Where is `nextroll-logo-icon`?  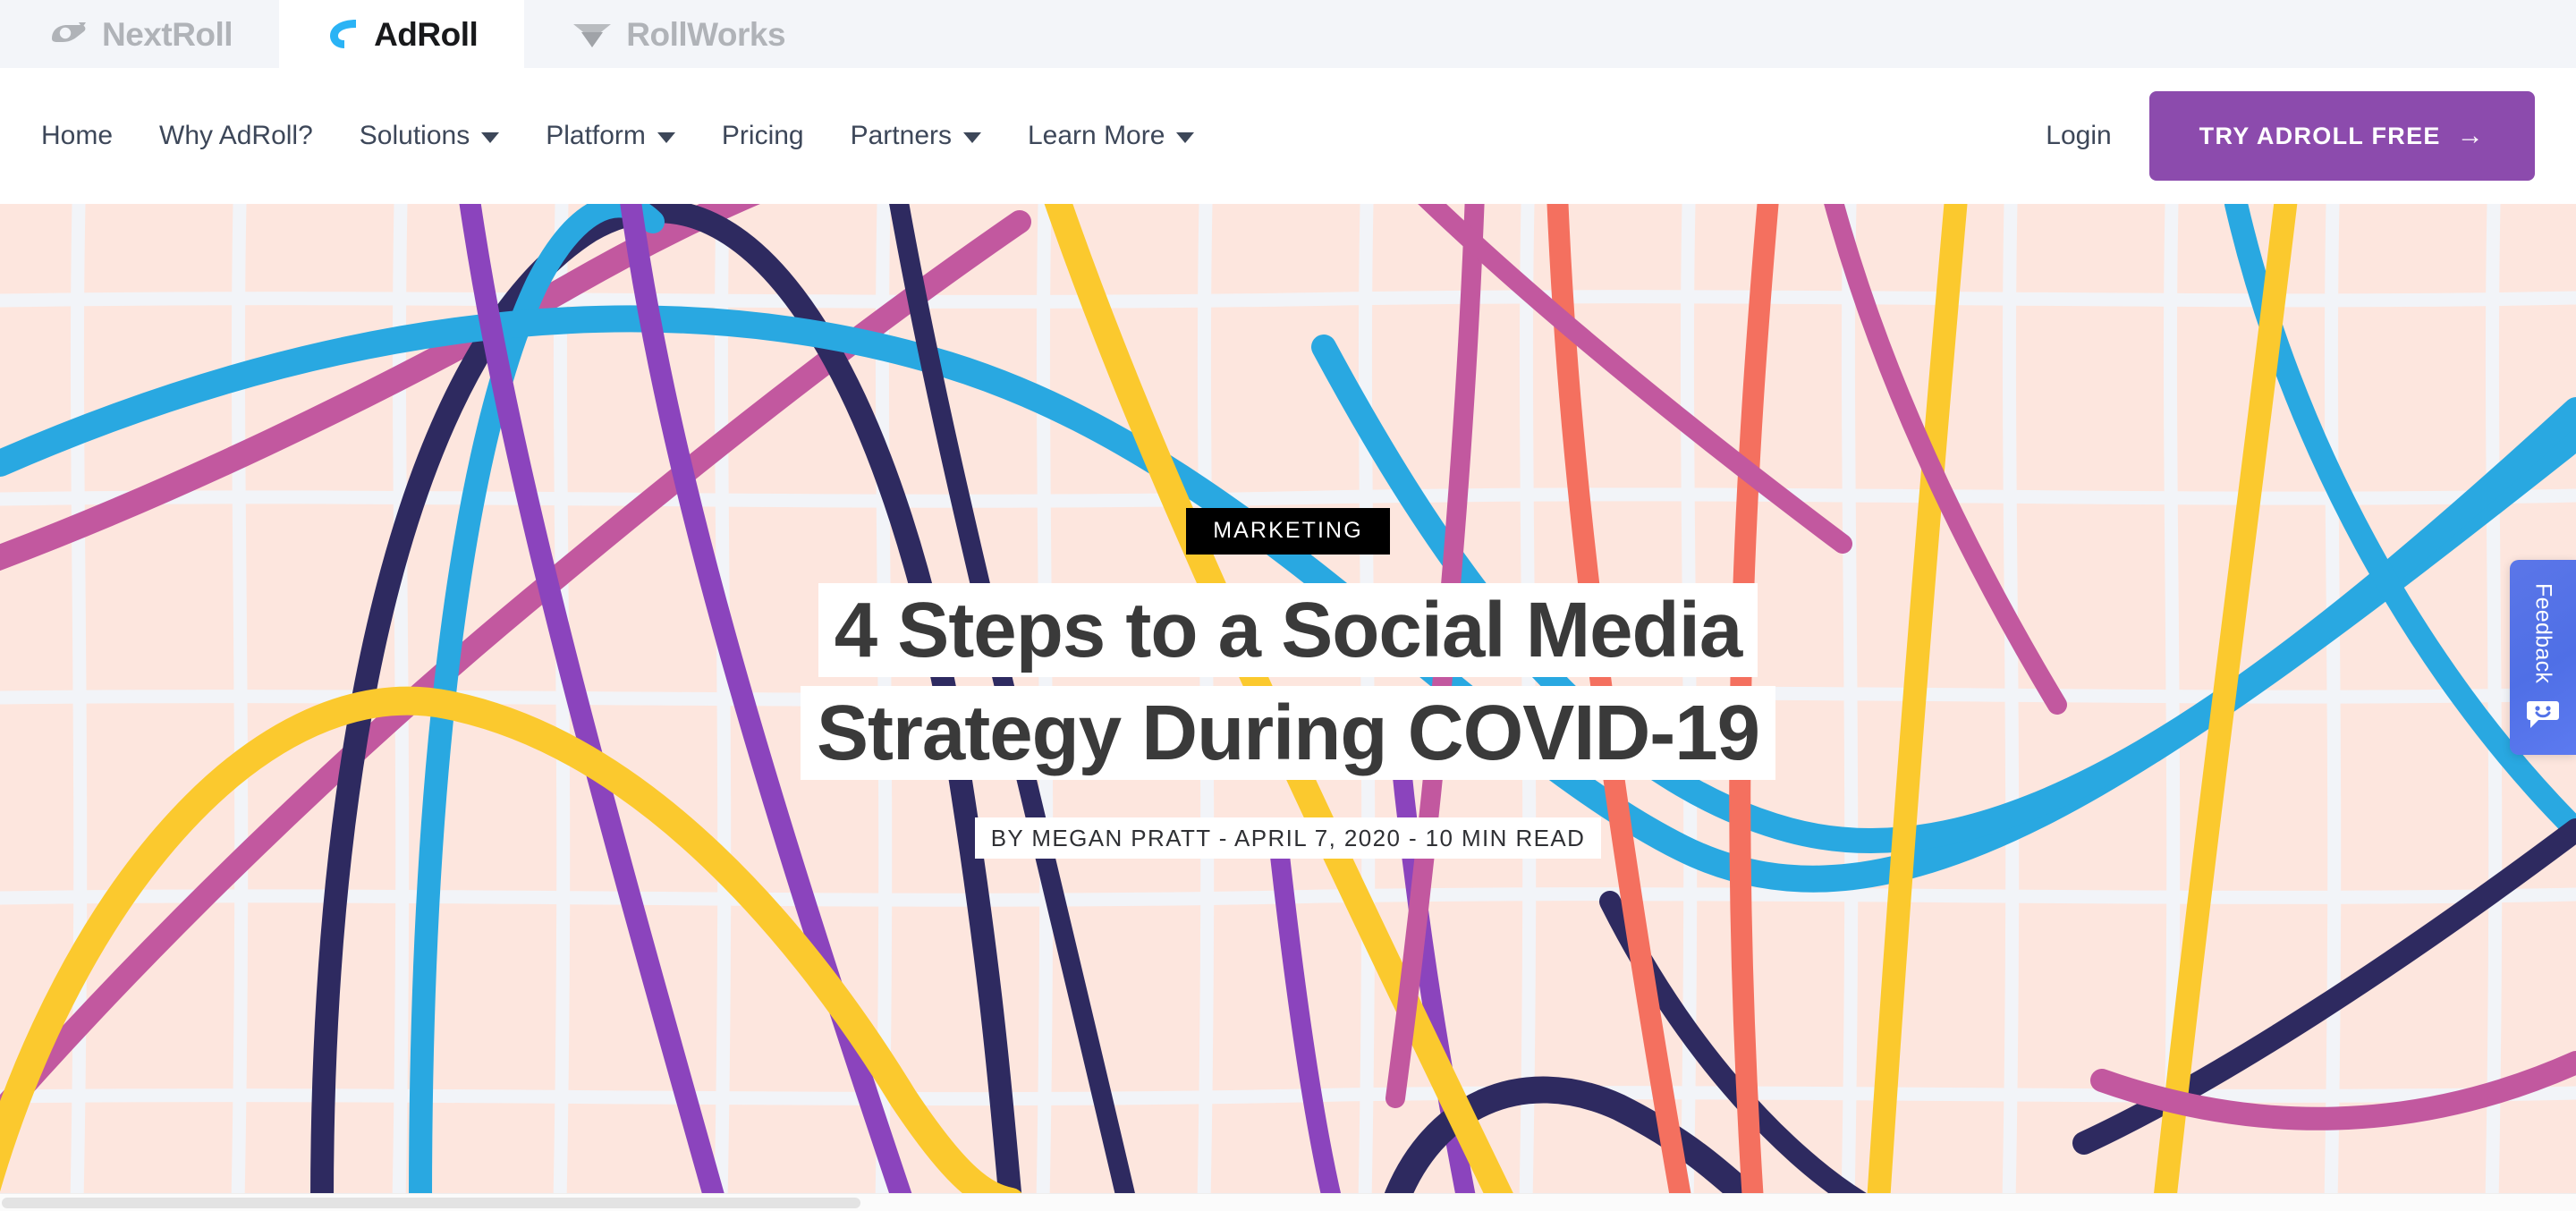 nextroll-logo-icon is located at coordinates (68, 34).